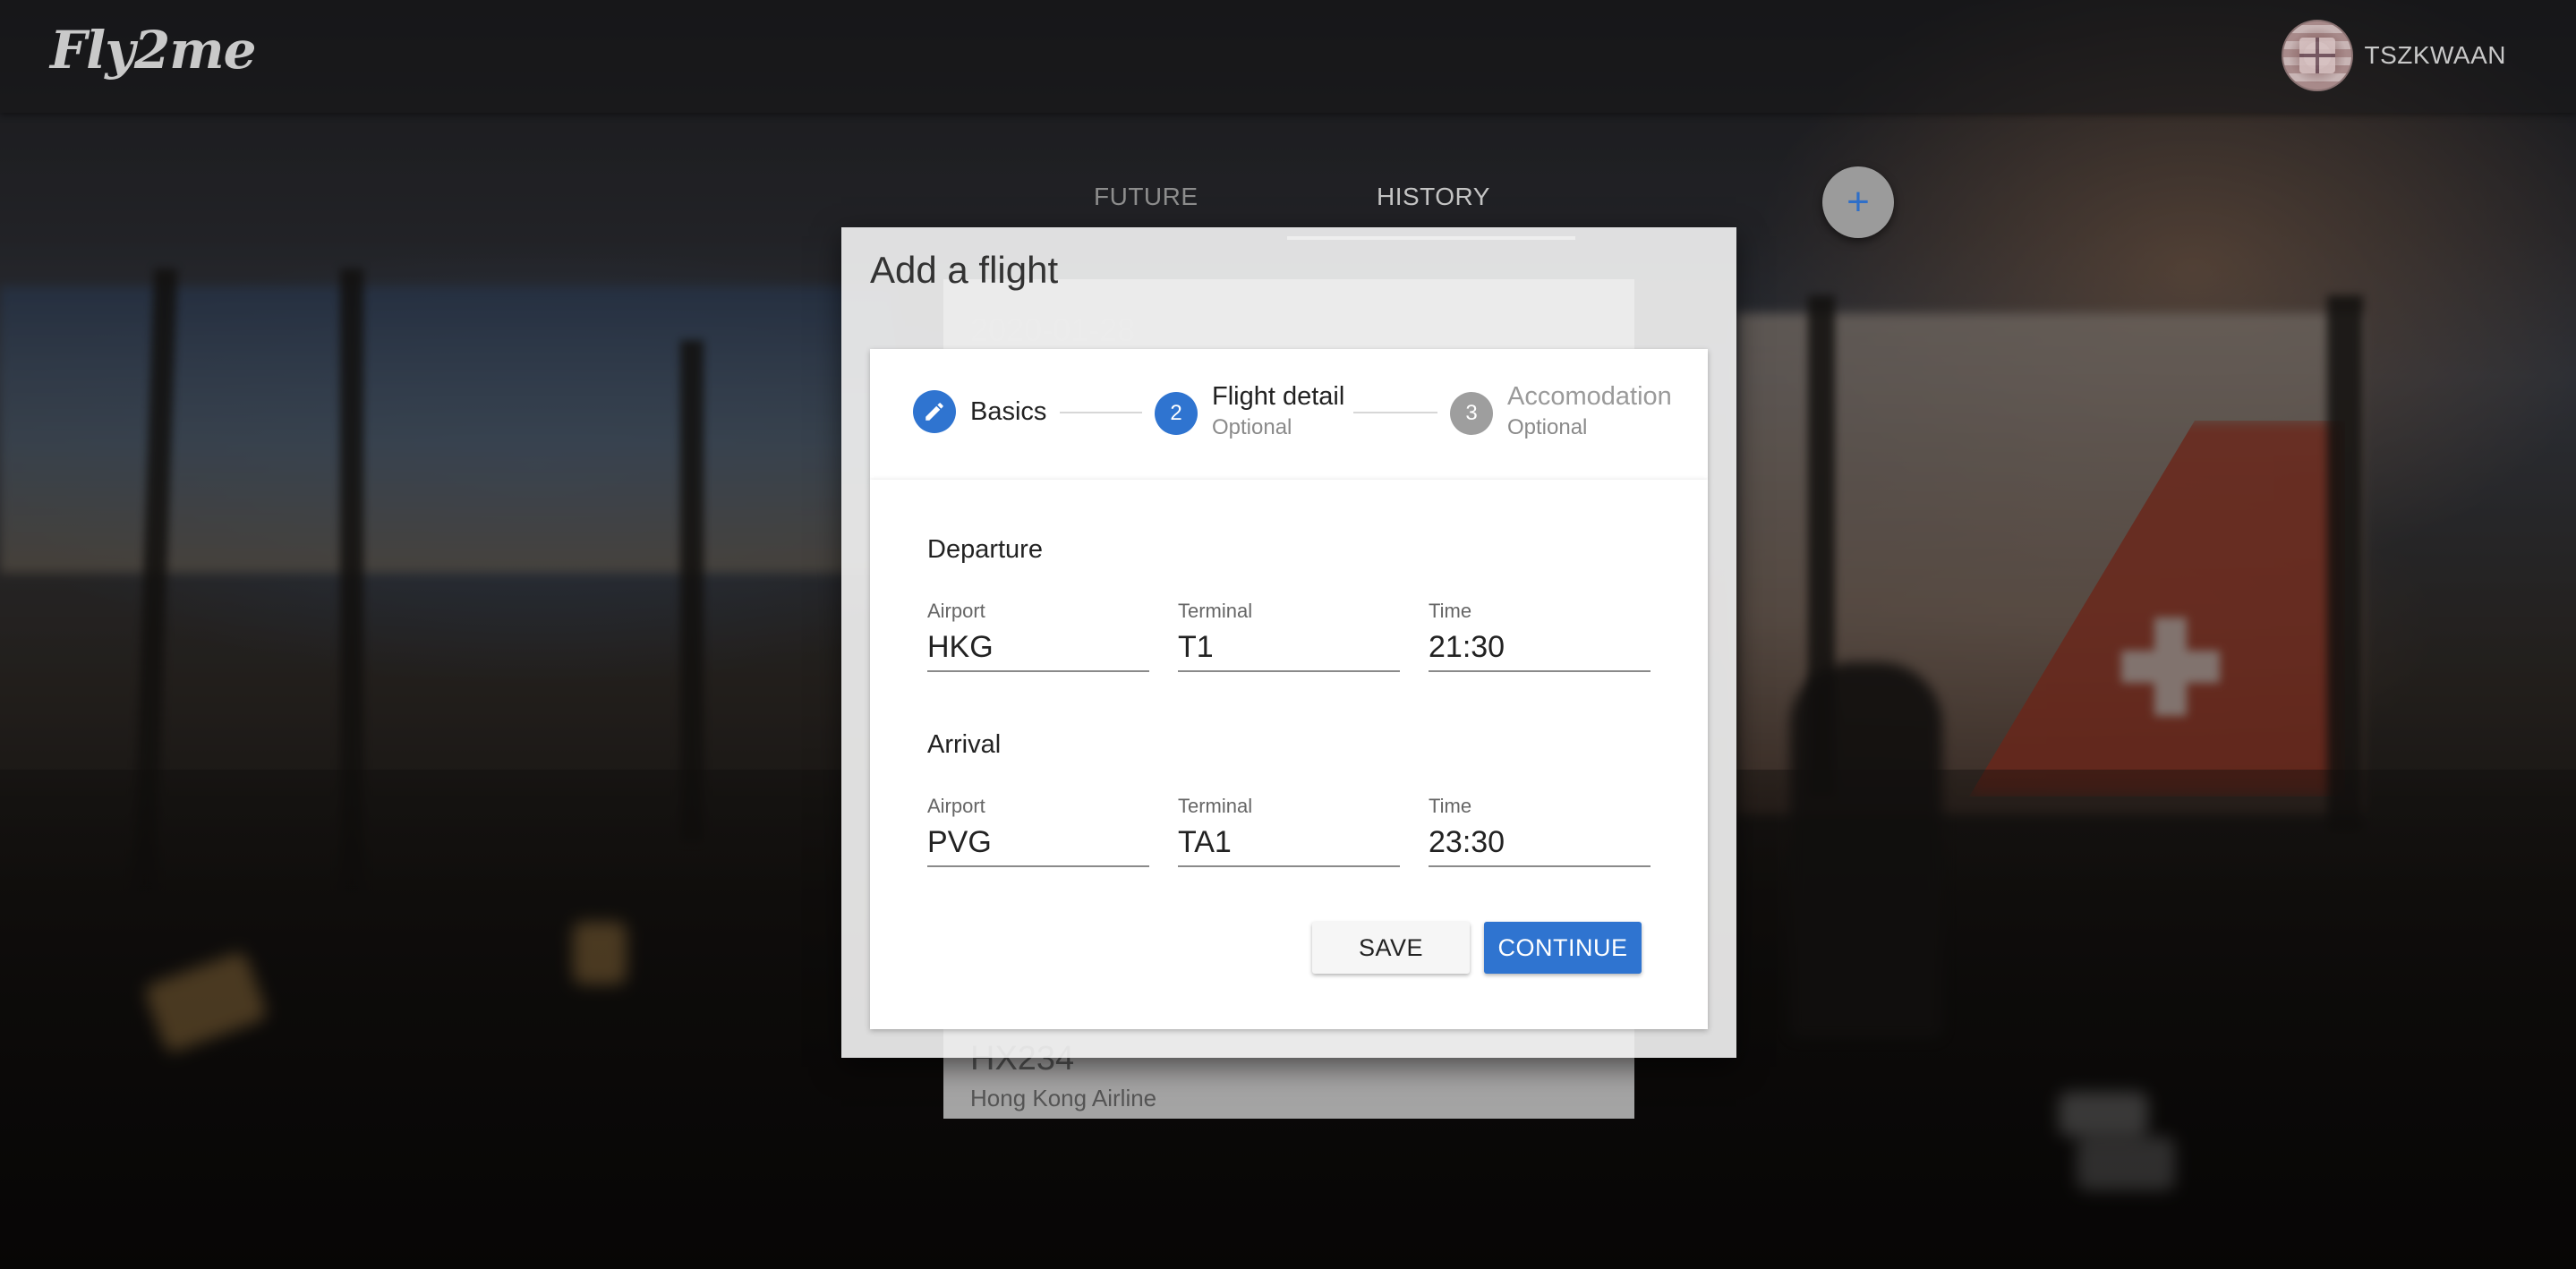 The width and height of the screenshot is (2576, 1269). What do you see at coordinates (1433, 197) in the screenshot?
I see `tab-history: HISTORY` at bounding box center [1433, 197].